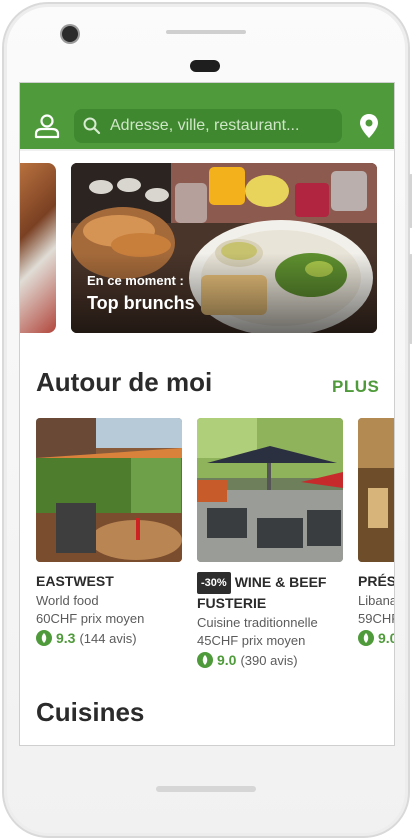 This screenshot has width=412, height=840. I want to click on rating-score: 9.3, so click(66, 638).